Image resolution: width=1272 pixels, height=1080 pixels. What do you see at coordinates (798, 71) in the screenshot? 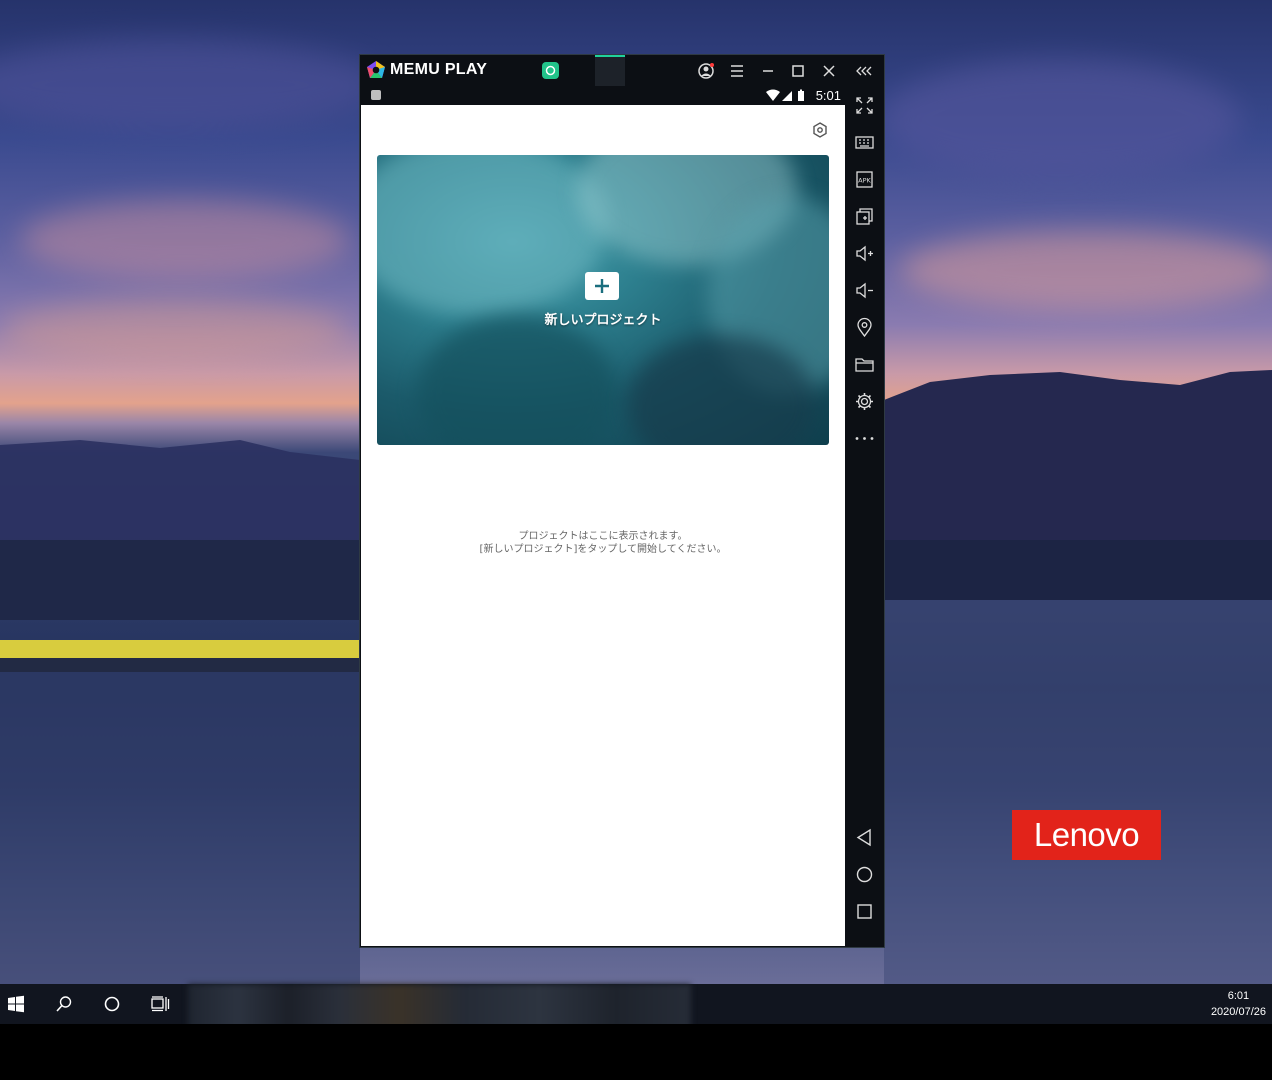
I see `maximize-icon` at bounding box center [798, 71].